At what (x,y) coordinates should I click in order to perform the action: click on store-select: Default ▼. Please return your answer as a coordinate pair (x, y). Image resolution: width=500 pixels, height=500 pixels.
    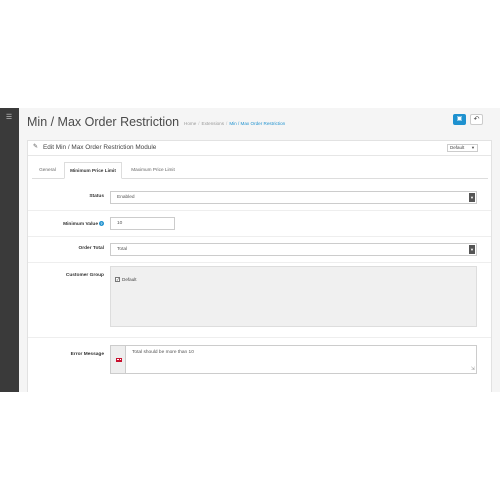
    Looking at the image, I should click on (462, 148).